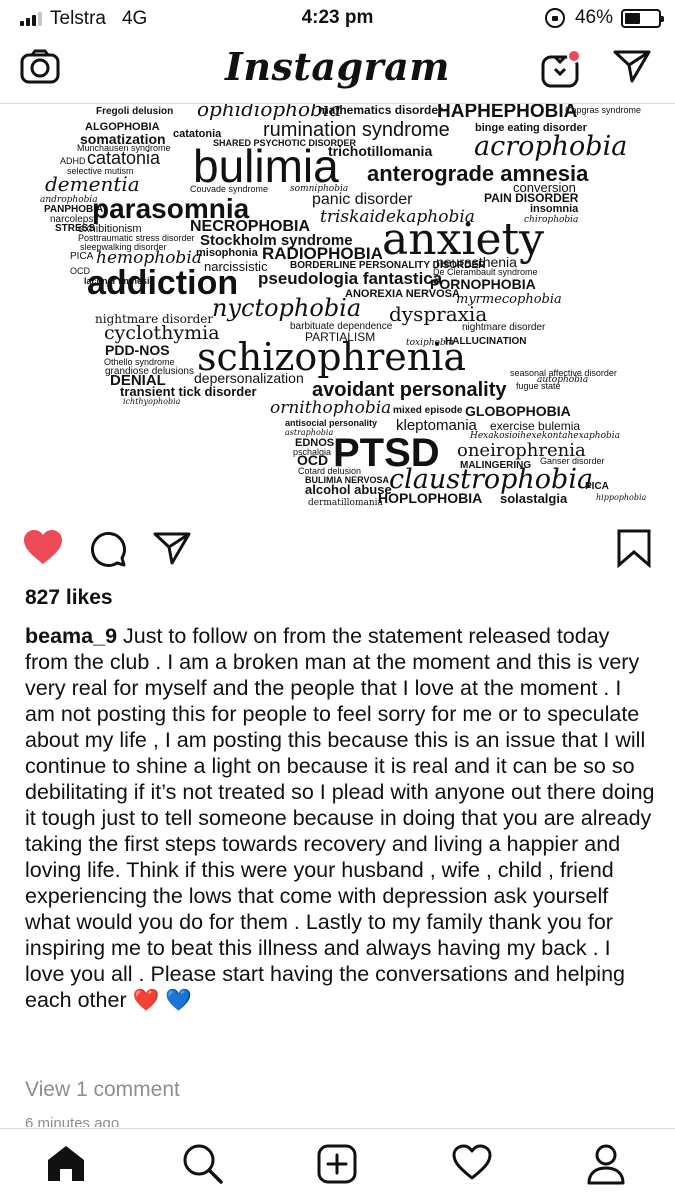  What do you see at coordinates (134, 111) in the screenshot?
I see `word-cloud-term: Fregoli delusion` at bounding box center [134, 111].